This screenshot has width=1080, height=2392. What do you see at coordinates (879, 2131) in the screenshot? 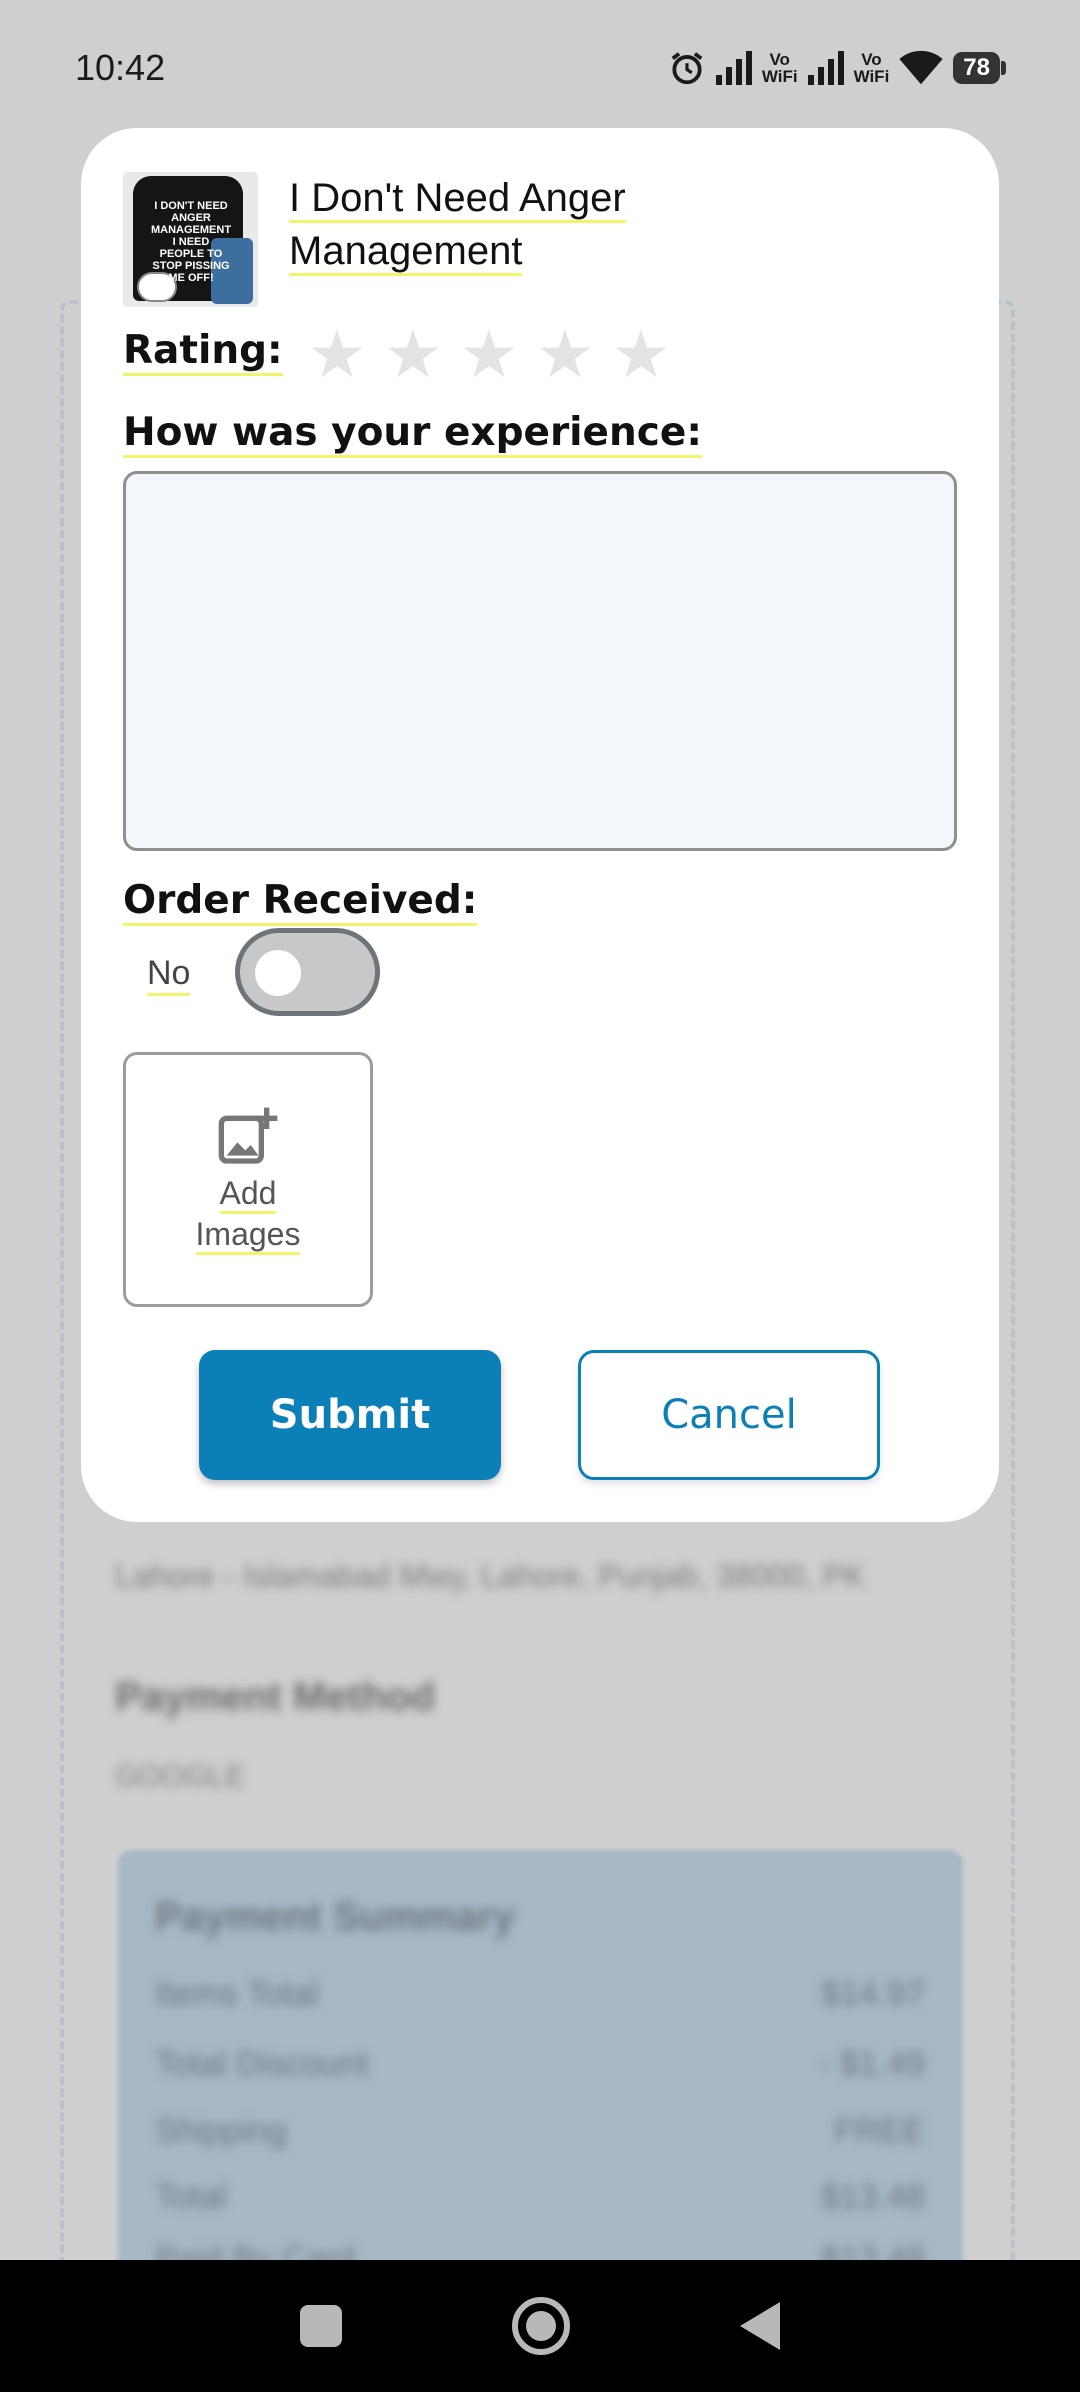
I see `summary-value: FREE` at bounding box center [879, 2131].